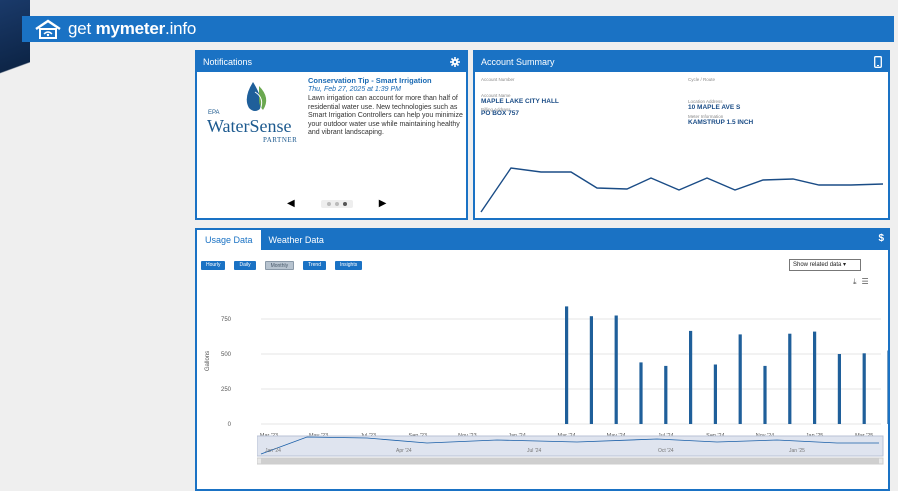 The image size is (898, 491). I want to click on navigator-label: Oct '24, so click(666, 451).